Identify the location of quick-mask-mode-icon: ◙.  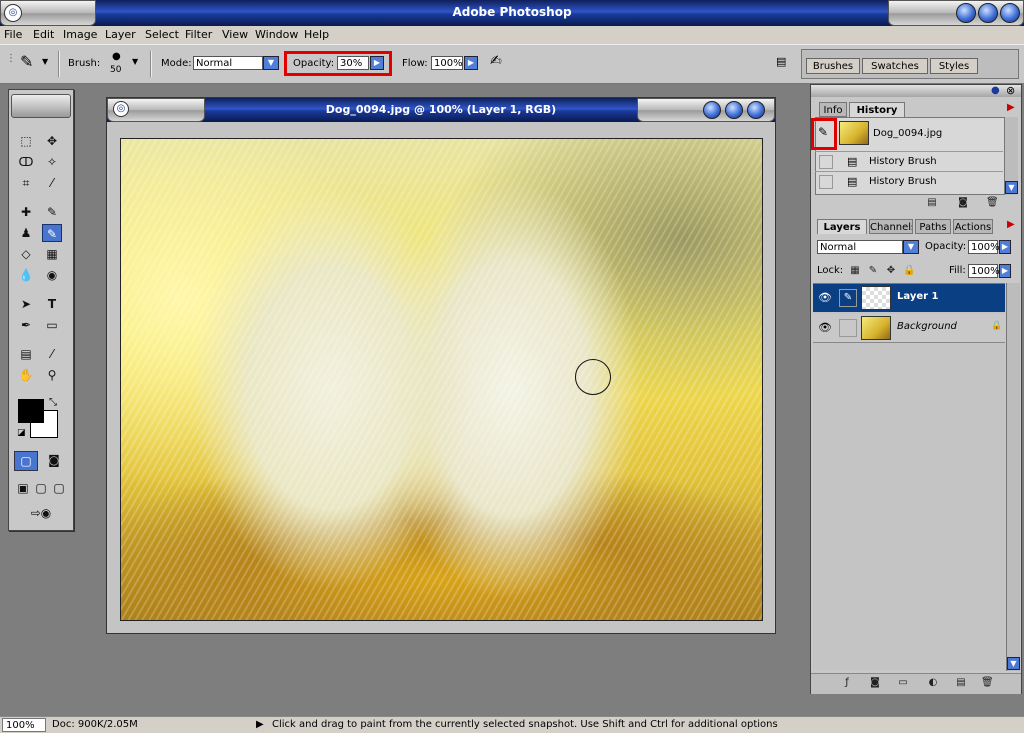
(54, 461).